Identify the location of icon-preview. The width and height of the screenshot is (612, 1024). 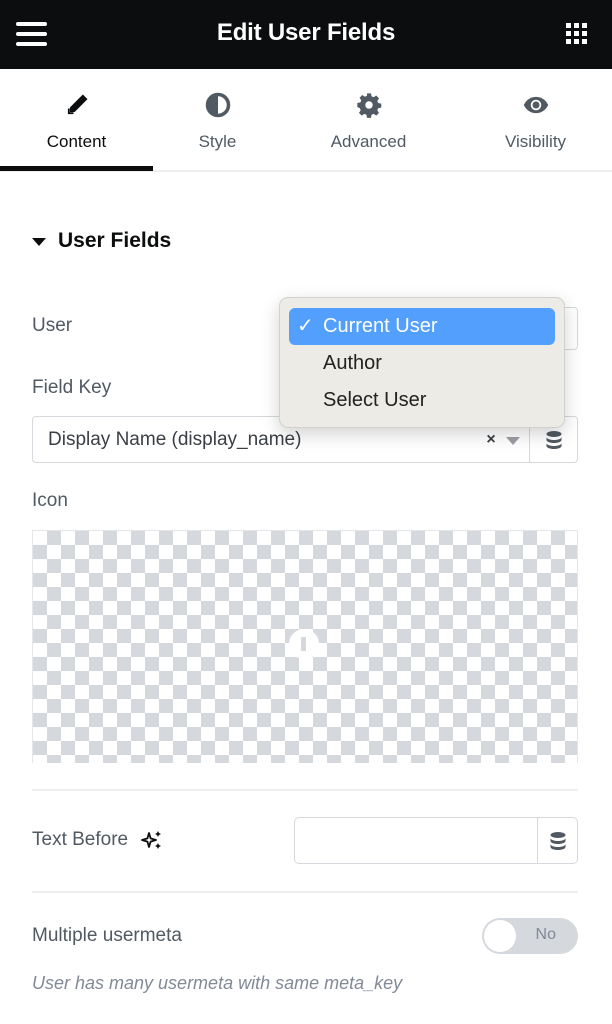
(304, 644).